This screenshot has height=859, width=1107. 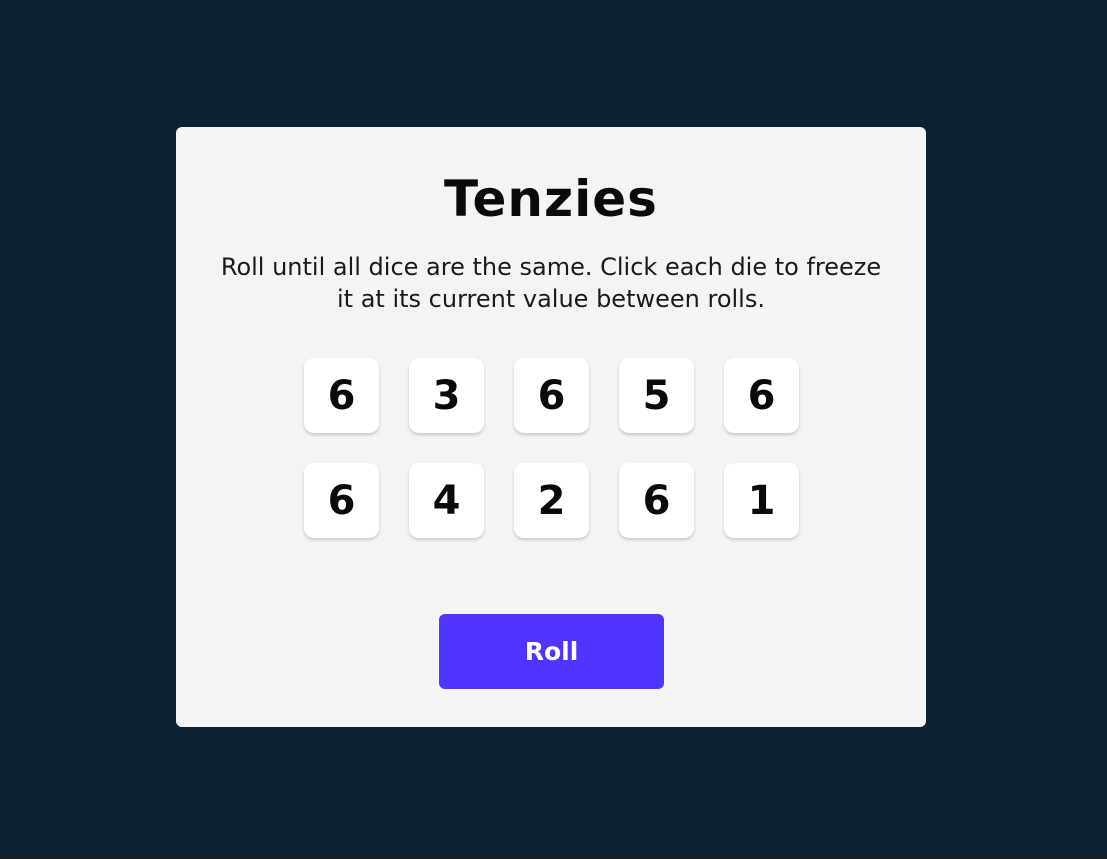 What do you see at coordinates (761, 500) in the screenshot?
I see `die-10: 1` at bounding box center [761, 500].